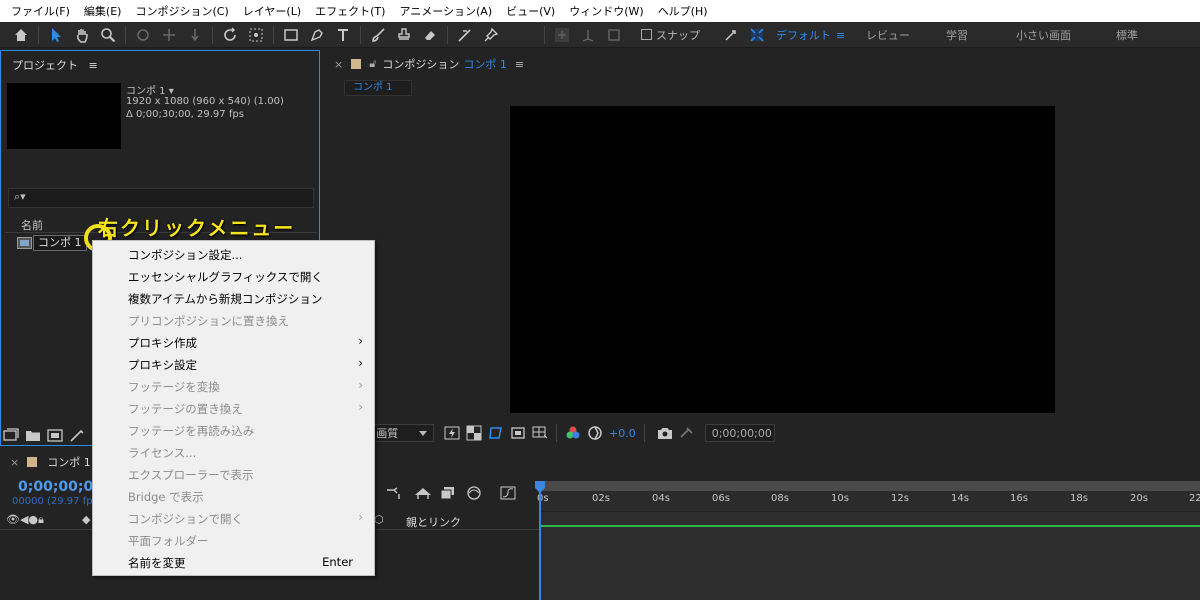 The width and height of the screenshot is (1200, 600). What do you see at coordinates (233, 562) in the screenshot?
I see `ctx-rename: 名前を変更 Enter` at bounding box center [233, 562].